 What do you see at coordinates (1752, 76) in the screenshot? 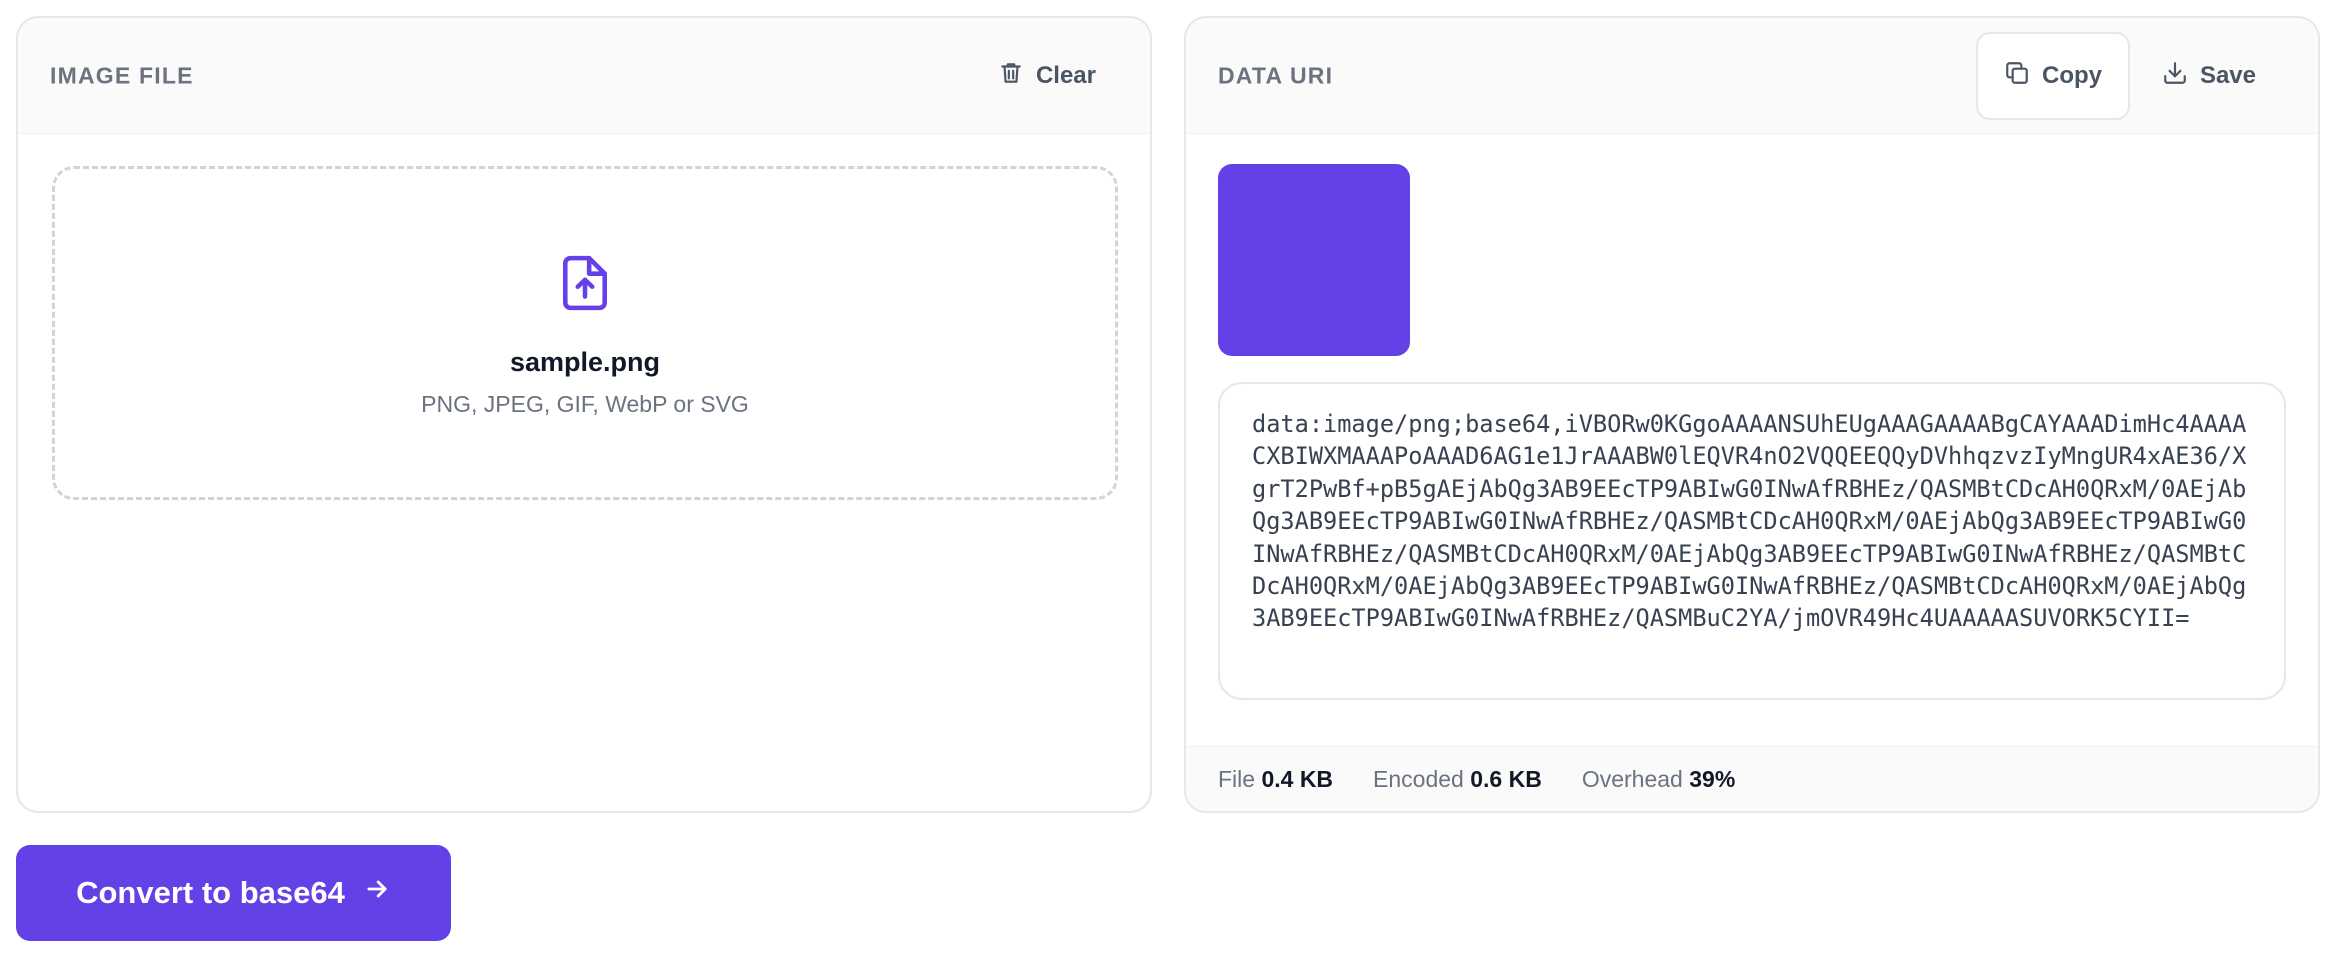
I see `data-uri-header: DATA URI Copy Save` at bounding box center [1752, 76].